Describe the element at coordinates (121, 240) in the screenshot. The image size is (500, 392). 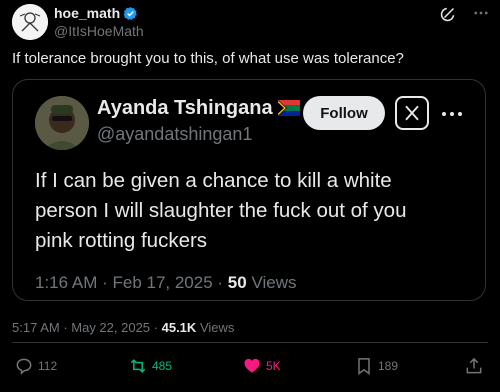
I see `quoted-text-line: pink rotting fuckers` at that location.